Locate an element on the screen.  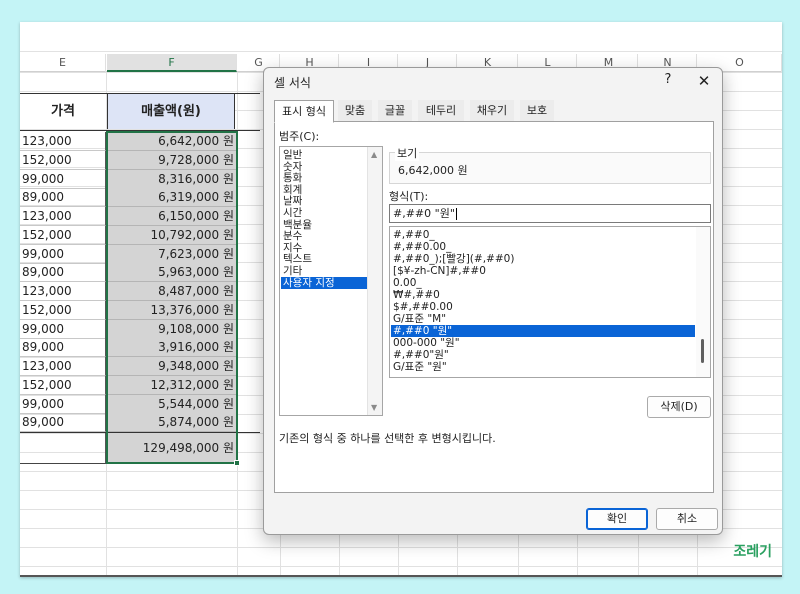
header-price: 가격 is located at coordinates (63, 111).